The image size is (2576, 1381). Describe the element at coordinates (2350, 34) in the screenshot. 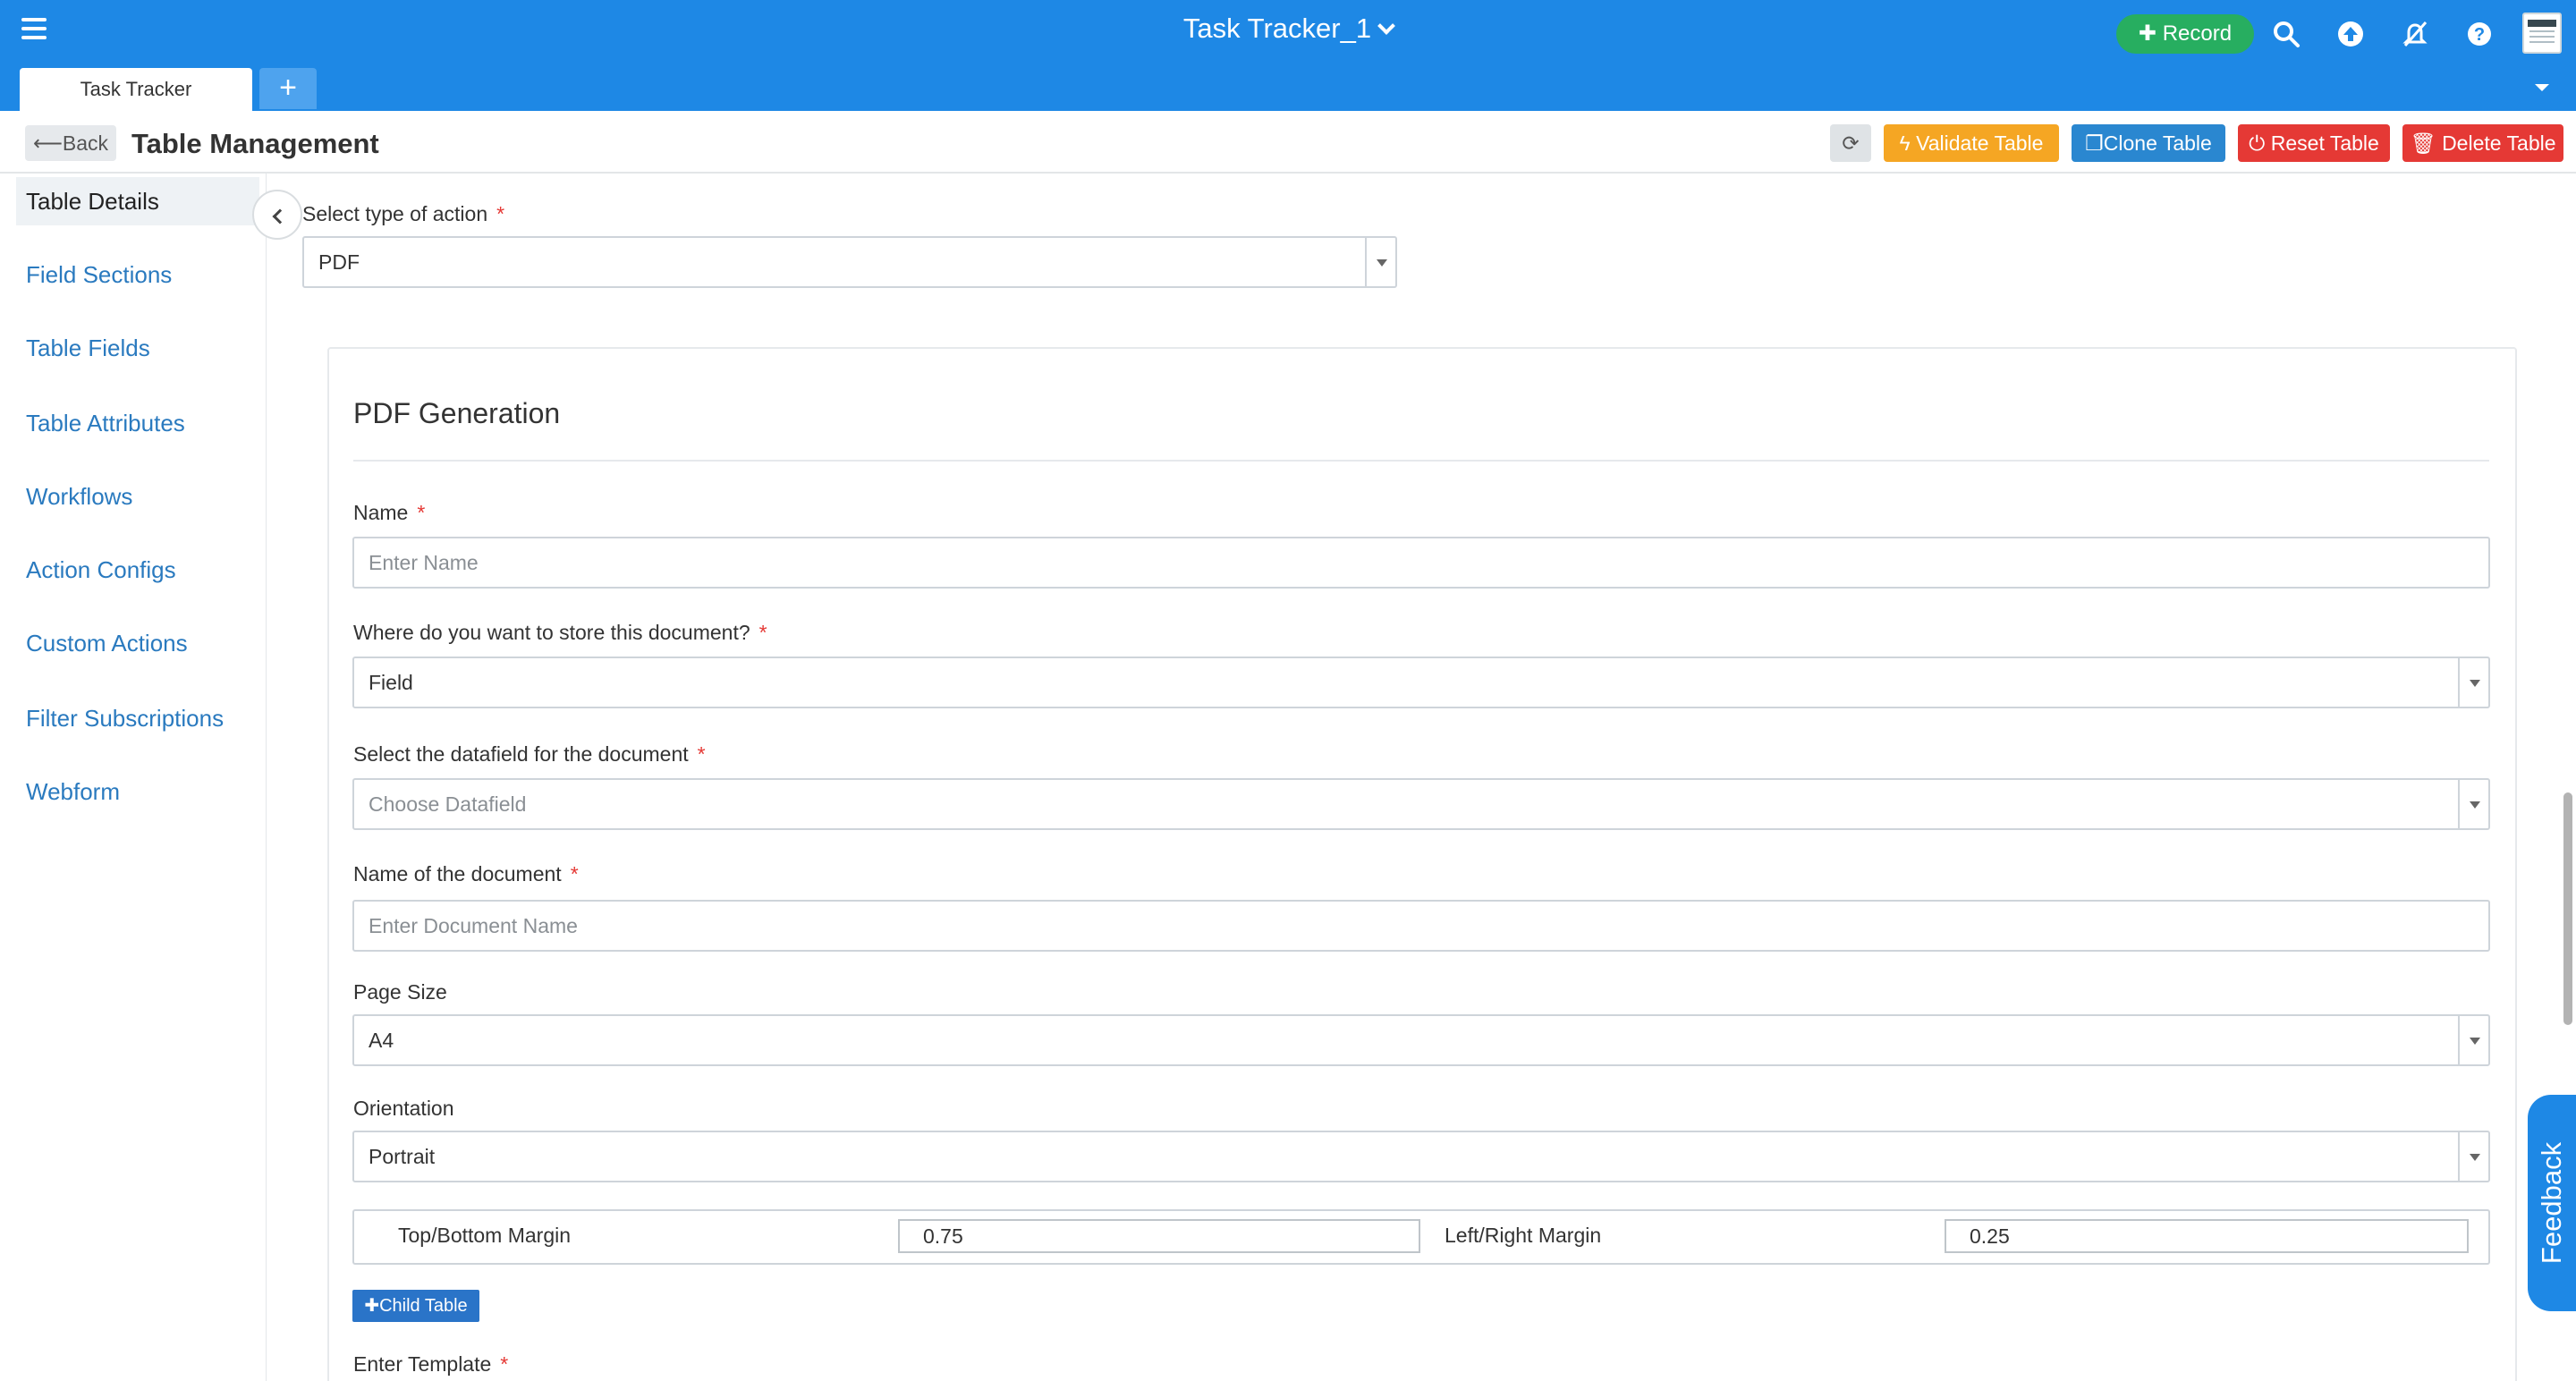

I see `upload-icon` at that location.